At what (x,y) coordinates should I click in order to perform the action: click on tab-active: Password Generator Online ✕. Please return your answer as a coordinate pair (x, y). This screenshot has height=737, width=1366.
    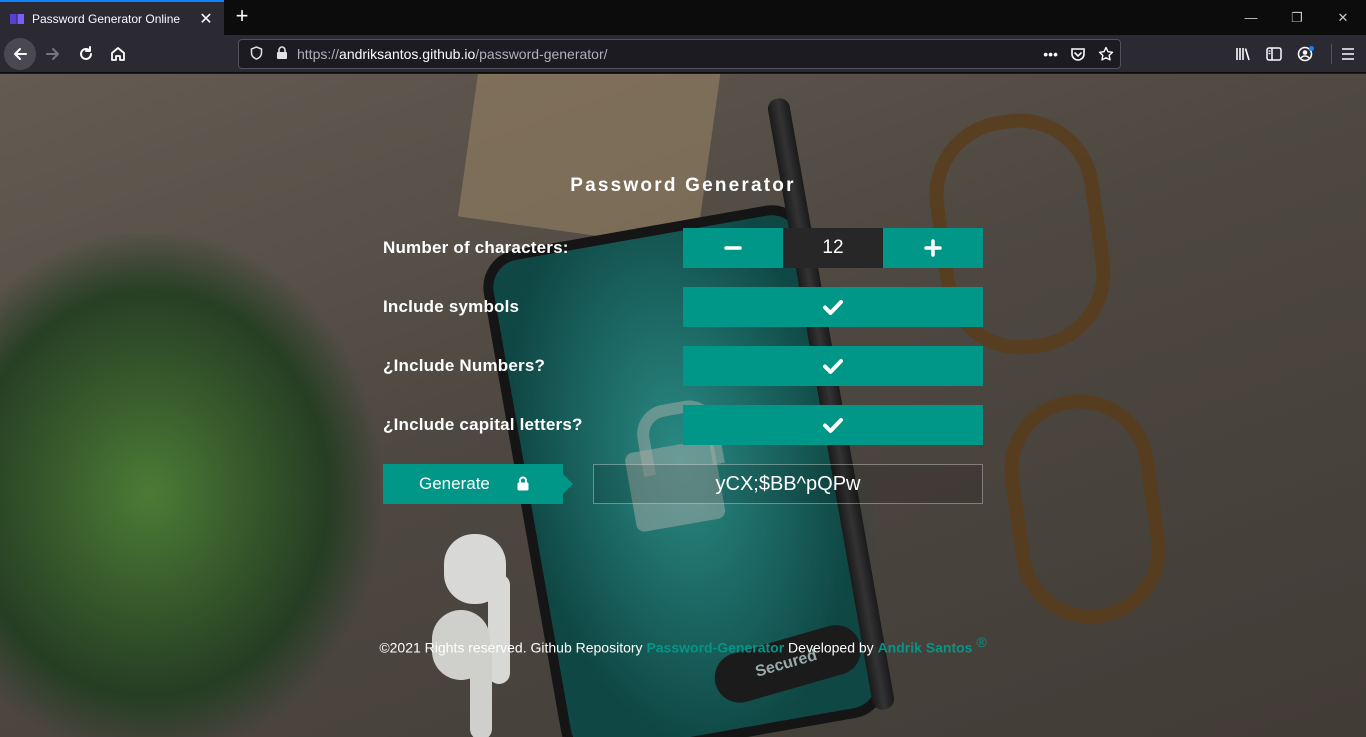
    Looking at the image, I should click on (112, 17).